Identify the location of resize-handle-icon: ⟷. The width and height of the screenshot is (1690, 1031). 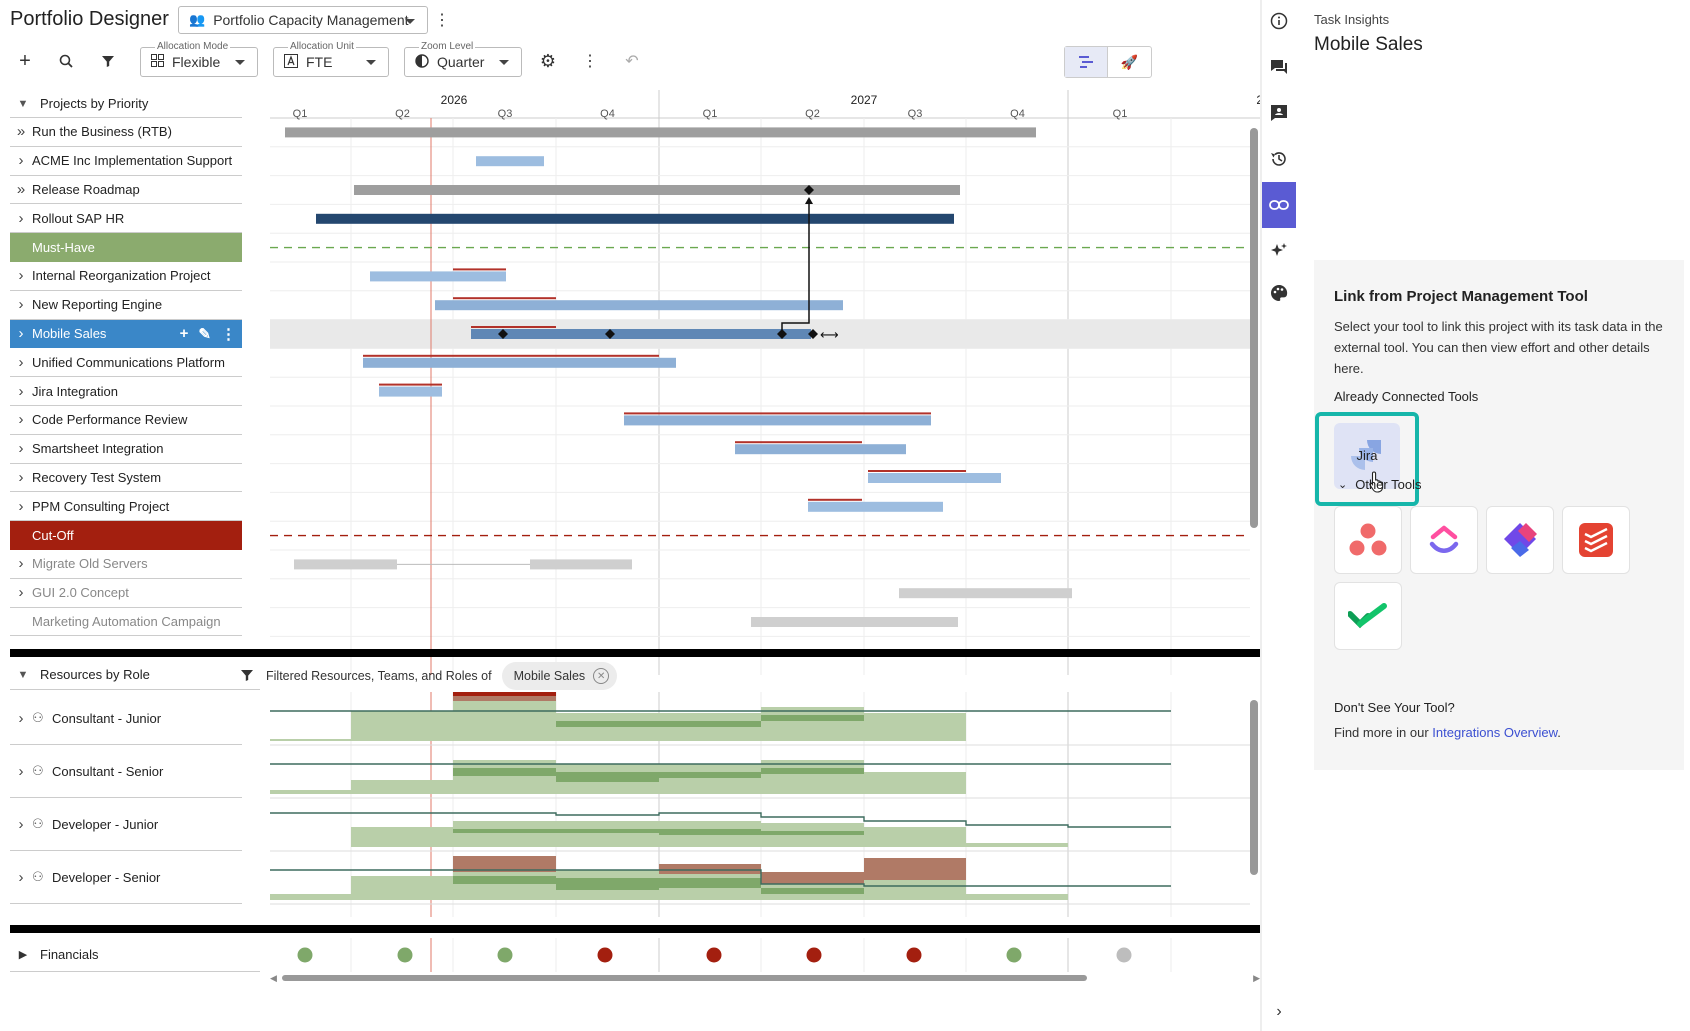
(829, 335).